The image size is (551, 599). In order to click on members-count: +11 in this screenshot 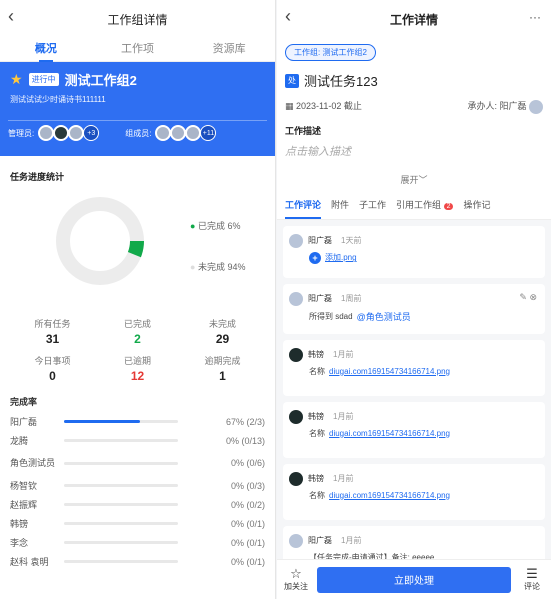, I will do `click(208, 133)`.